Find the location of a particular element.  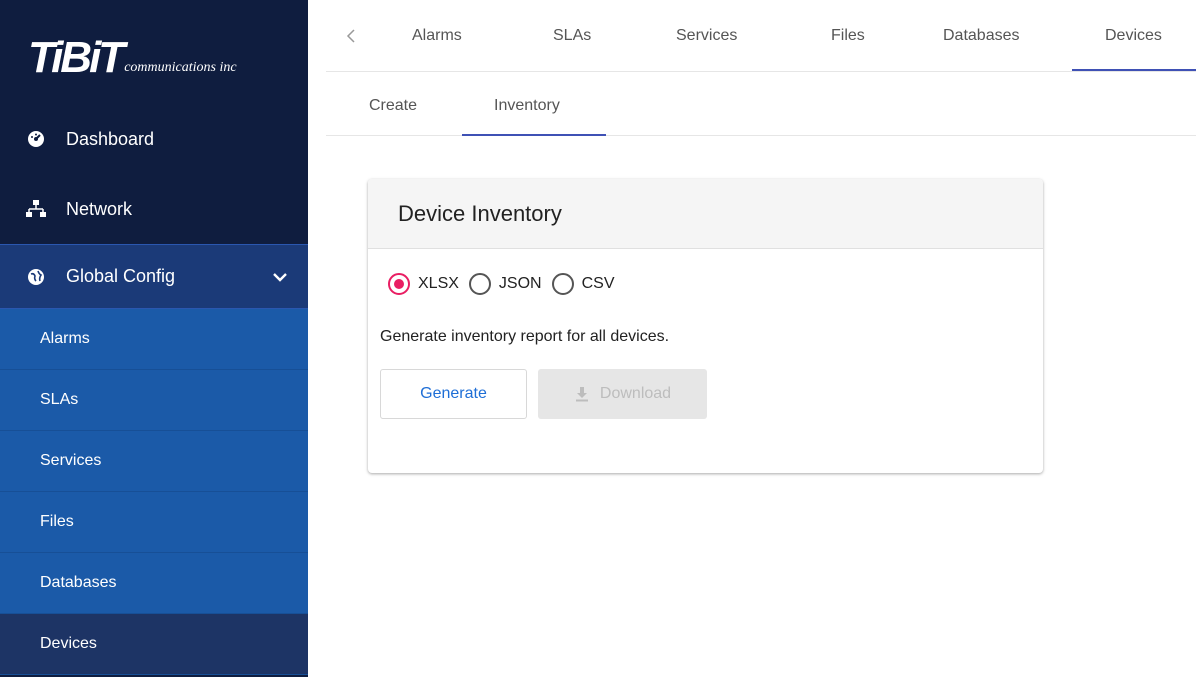

radio-json is located at coordinates (479, 284).